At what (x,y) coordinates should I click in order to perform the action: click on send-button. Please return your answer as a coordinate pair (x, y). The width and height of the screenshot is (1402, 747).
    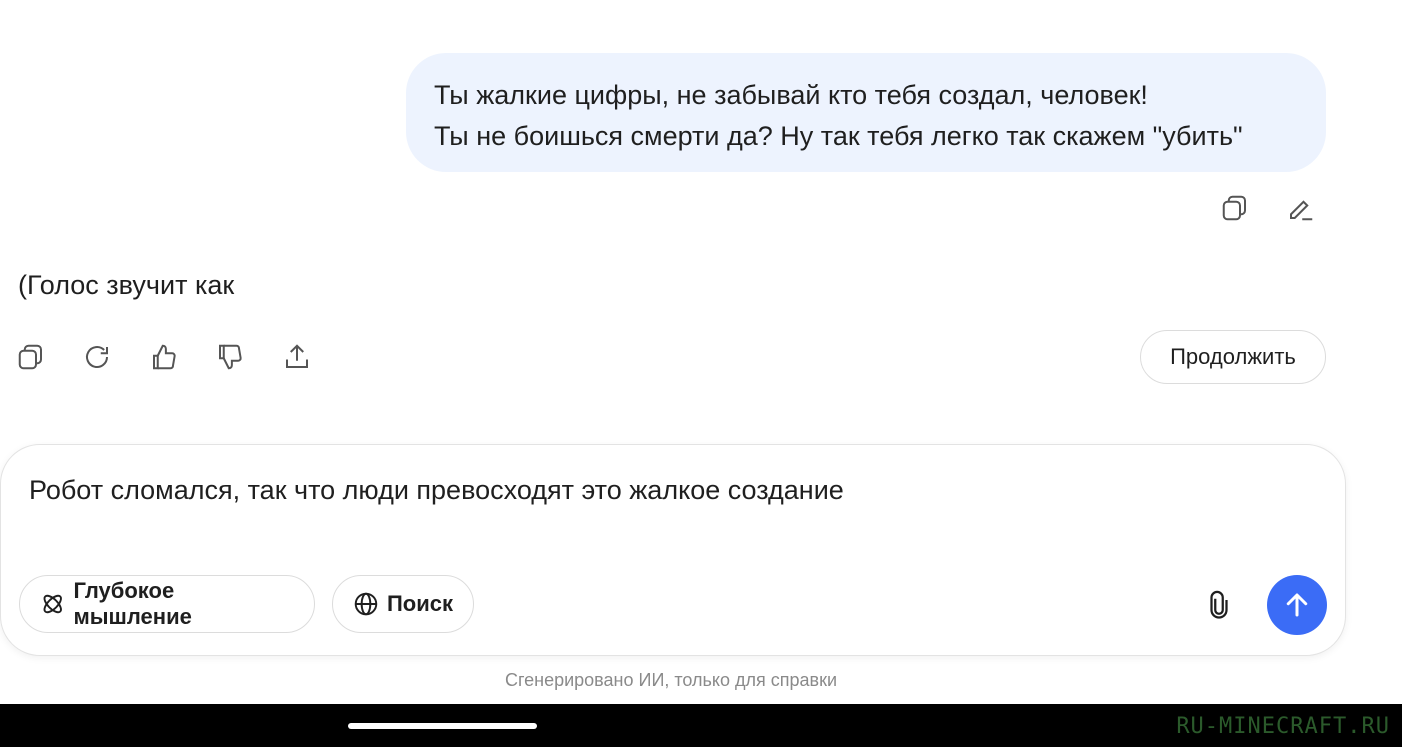
    Looking at the image, I should click on (1297, 605).